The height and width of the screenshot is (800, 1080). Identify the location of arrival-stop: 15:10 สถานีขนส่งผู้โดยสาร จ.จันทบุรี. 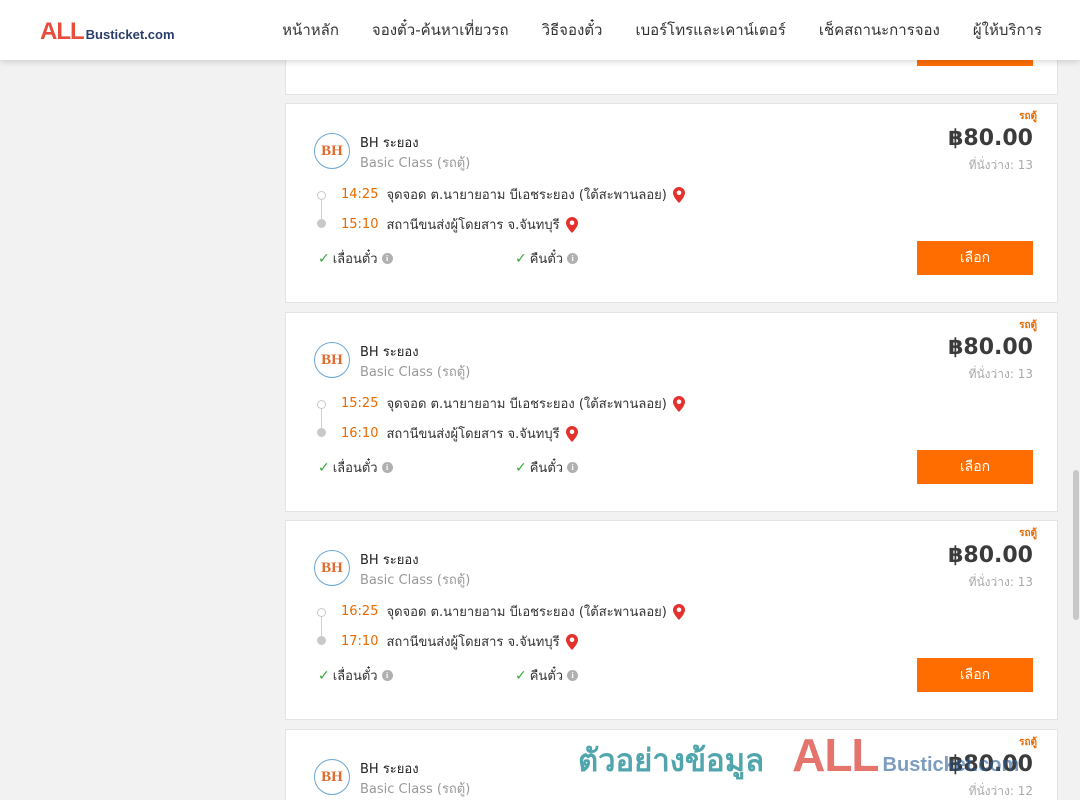
(459, 224).